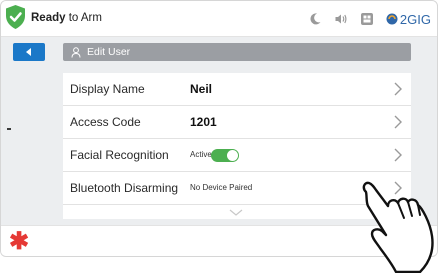 This screenshot has width=438, height=273. Describe the element at coordinates (237, 122) in the screenshot. I see `row-access-code: Access Code 1201` at that location.